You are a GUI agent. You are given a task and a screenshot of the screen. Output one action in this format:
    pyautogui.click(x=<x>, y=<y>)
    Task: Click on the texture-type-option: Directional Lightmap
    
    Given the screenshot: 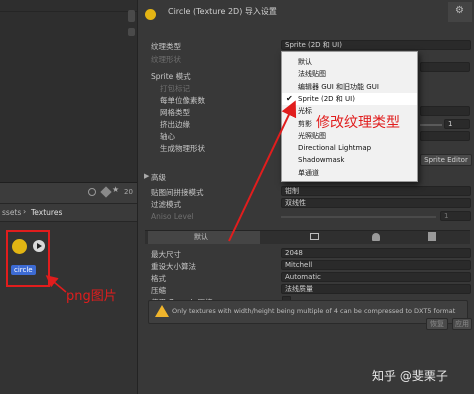 What is the action you would take?
    pyautogui.click(x=349, y=148)
    